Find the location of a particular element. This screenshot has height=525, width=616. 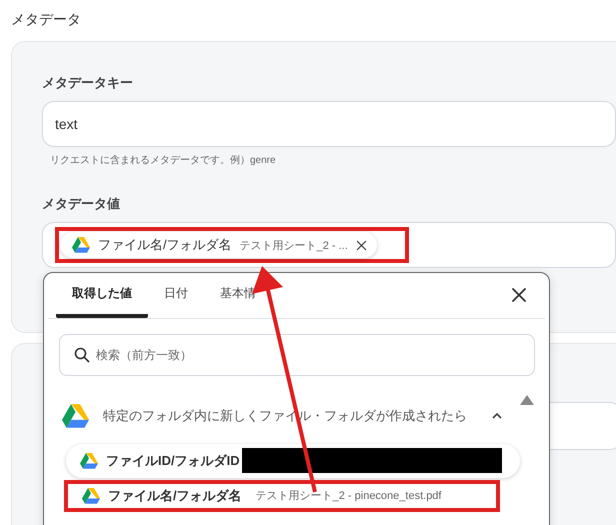

search-field: 検索（前方一致） is located at coordinates (297, 355).